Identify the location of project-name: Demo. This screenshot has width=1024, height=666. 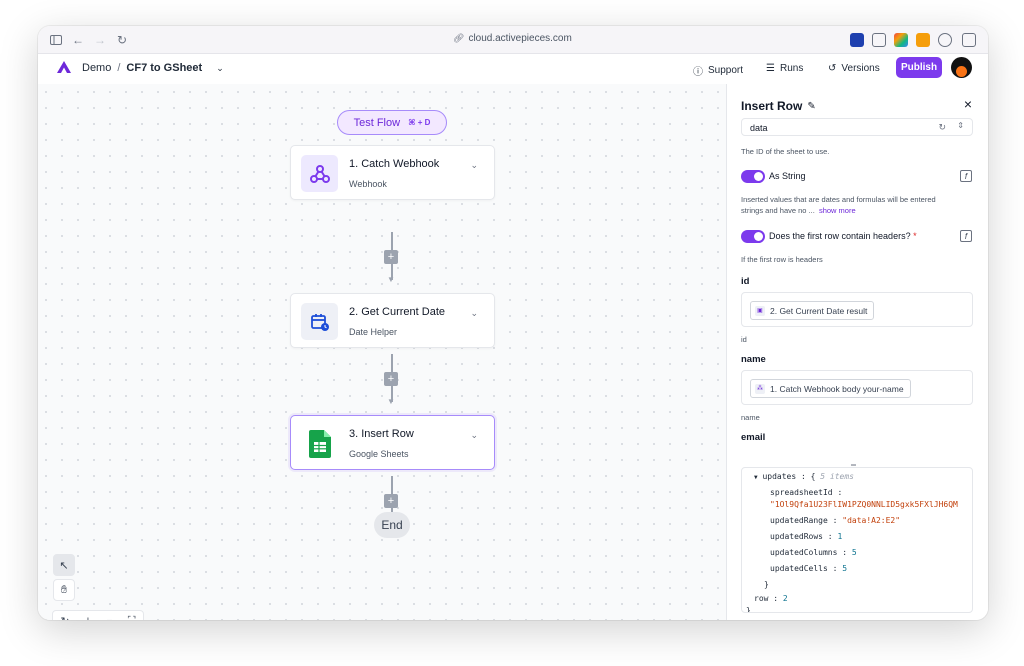
(96, 68).